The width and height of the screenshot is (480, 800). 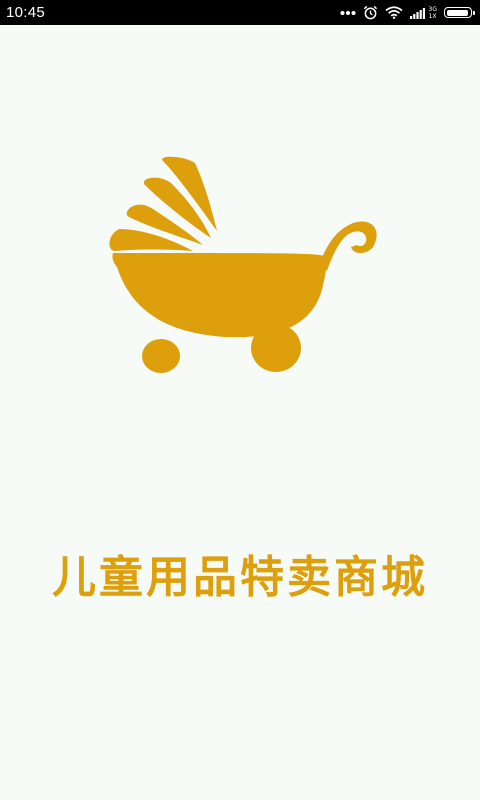 I want to click on battery-fill, so click(x=457, y=12).